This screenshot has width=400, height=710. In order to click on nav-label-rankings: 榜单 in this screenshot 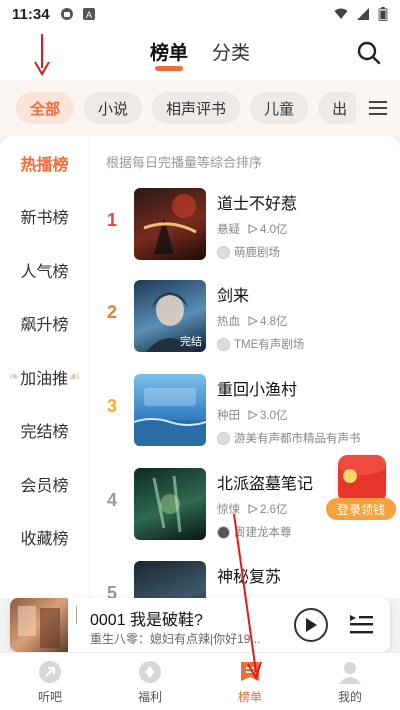, I will do `click(249, 696)`.